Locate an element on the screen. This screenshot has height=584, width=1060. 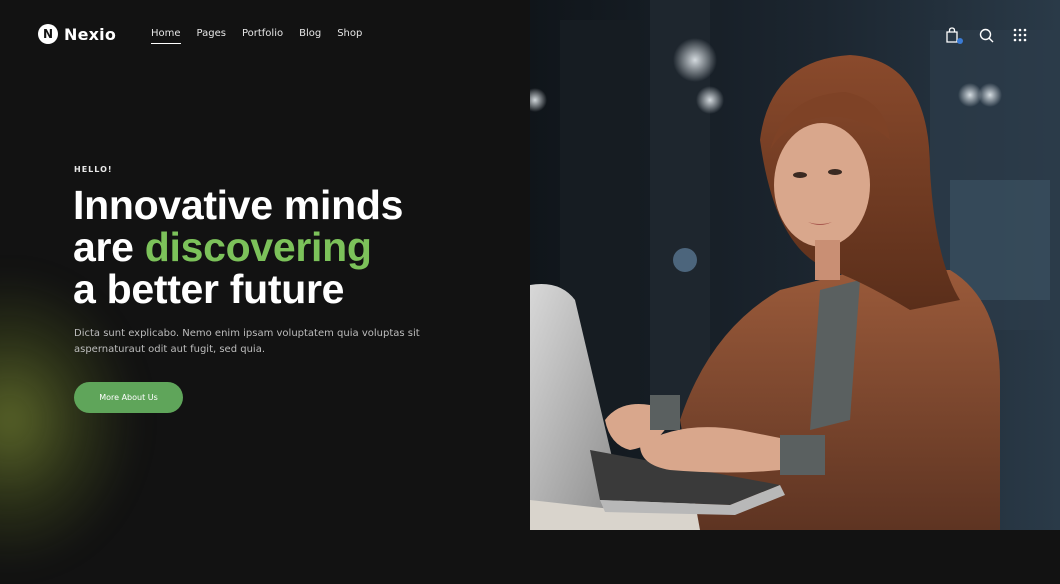
grid-glyph is located at coordinates (1020, 35).